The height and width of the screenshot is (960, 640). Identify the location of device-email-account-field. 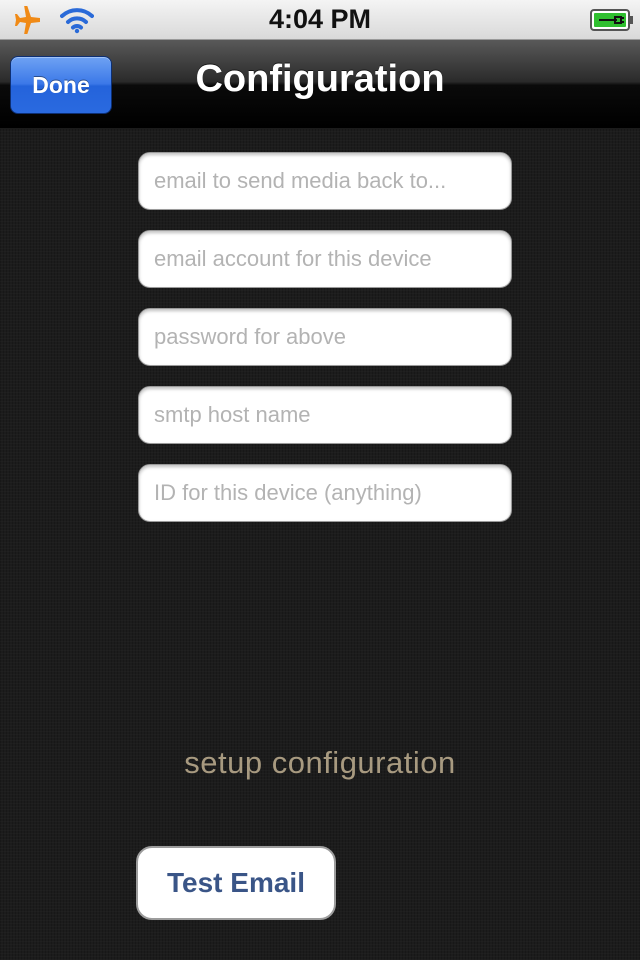
(325, 259).